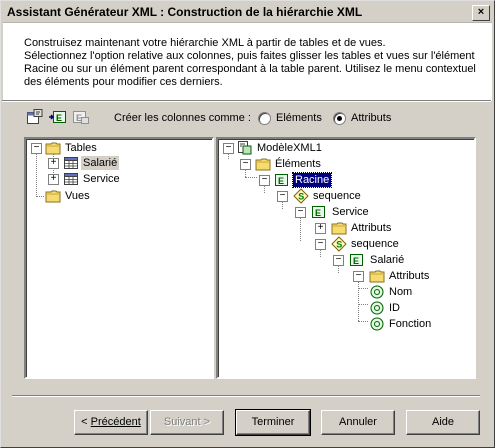  What do you see at coordinates (443, 422) in the screenshot?
I see `help-button: Aide` at bounding box center [443, 422].